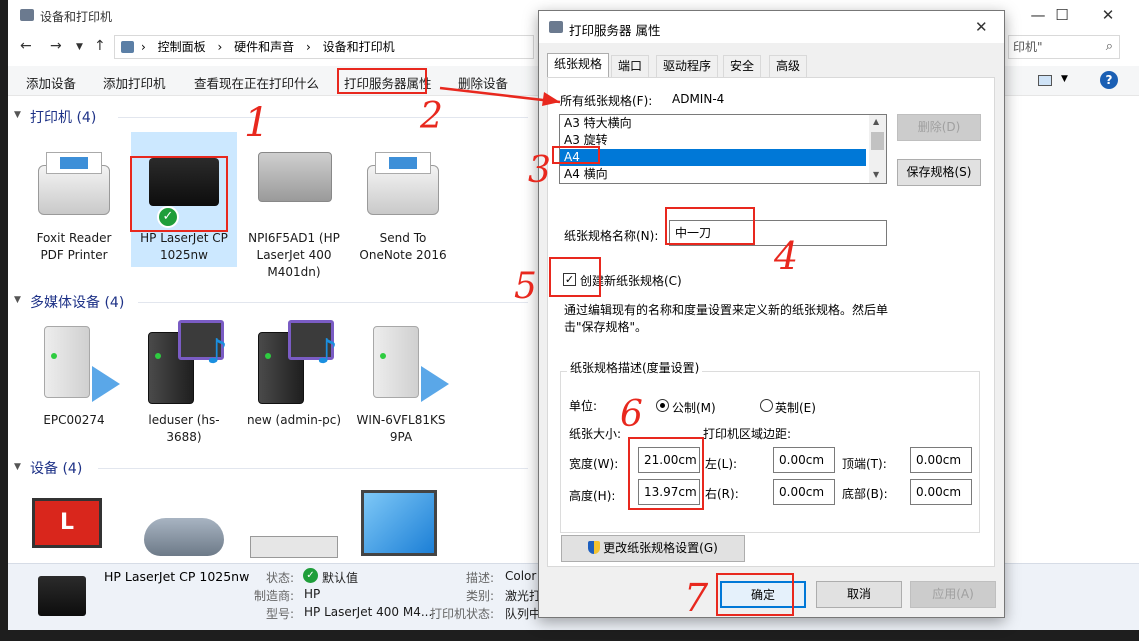 The width and height of the screenshot is (1139, 641). I want to click on forms-listbox: A3 特大横向 A3 旋转 A4 A4 横向 ▲ ▼, so click(723, 149).